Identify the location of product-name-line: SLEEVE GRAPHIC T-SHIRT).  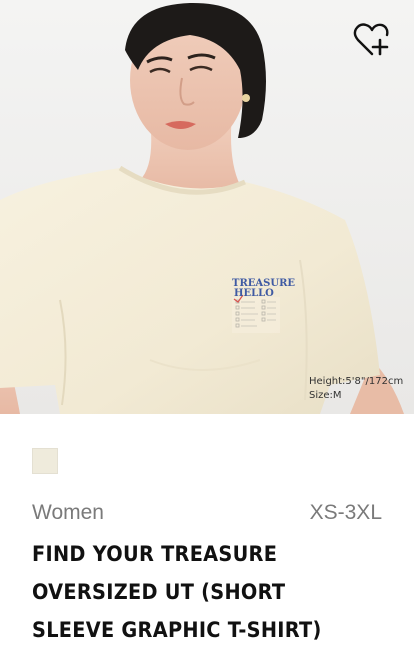
(177, 630).